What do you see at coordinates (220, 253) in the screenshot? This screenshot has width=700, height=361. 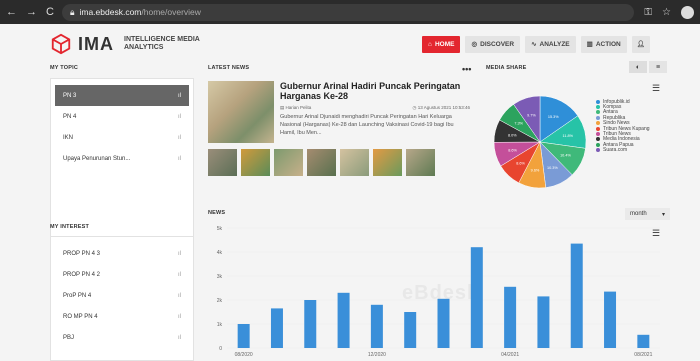 I see `y-tick-label: 4k` at bounding box center [220, 253].